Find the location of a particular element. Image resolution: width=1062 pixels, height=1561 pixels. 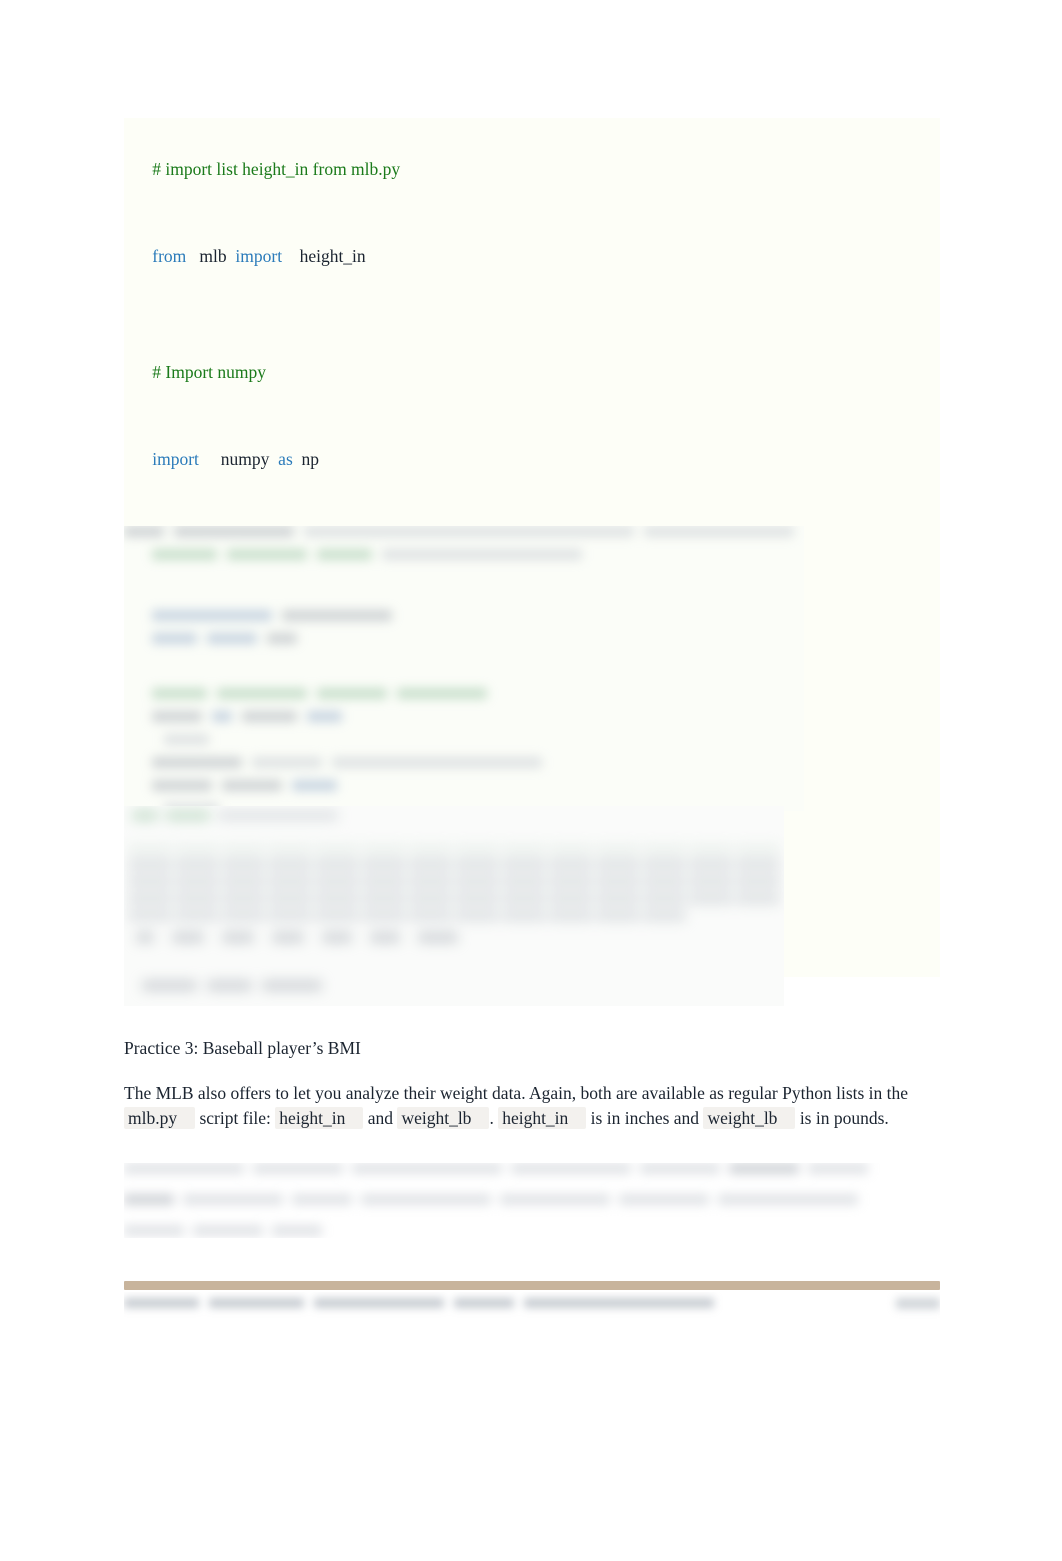

blurred-code-listing is located at coordinates (464, 668).